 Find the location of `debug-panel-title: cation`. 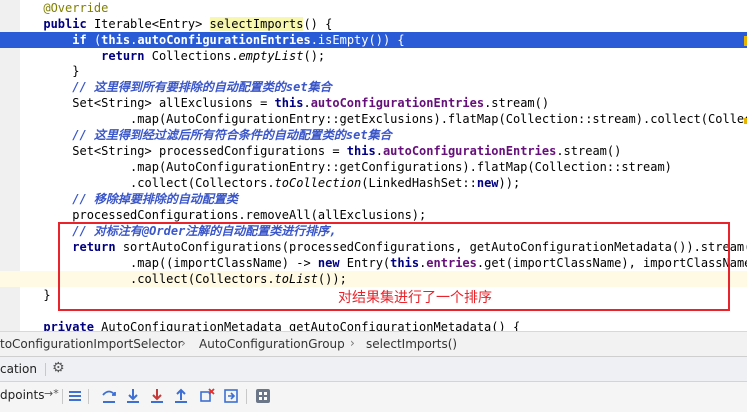

debug-panel-title: cation is located at coordinates (18, 369).